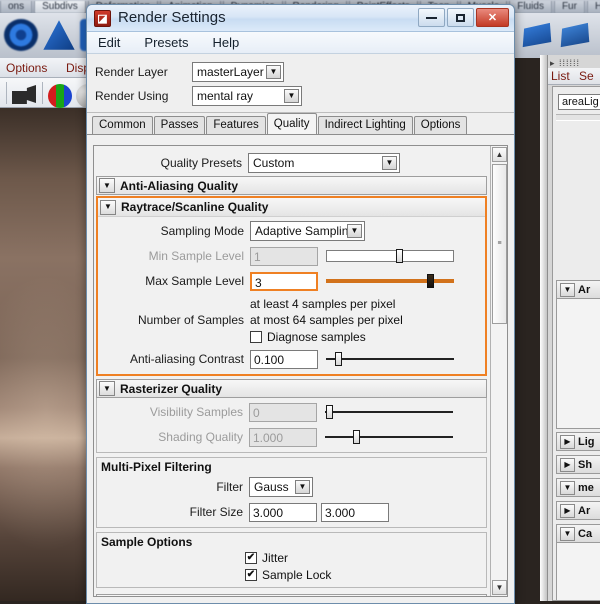 The height and width of the screenshot is (604, 600). What do you see at coordinates (578, 533) in the screenshot?
I see `ae-frame-header: ▼ Ca` at bounding box center [578, 533].